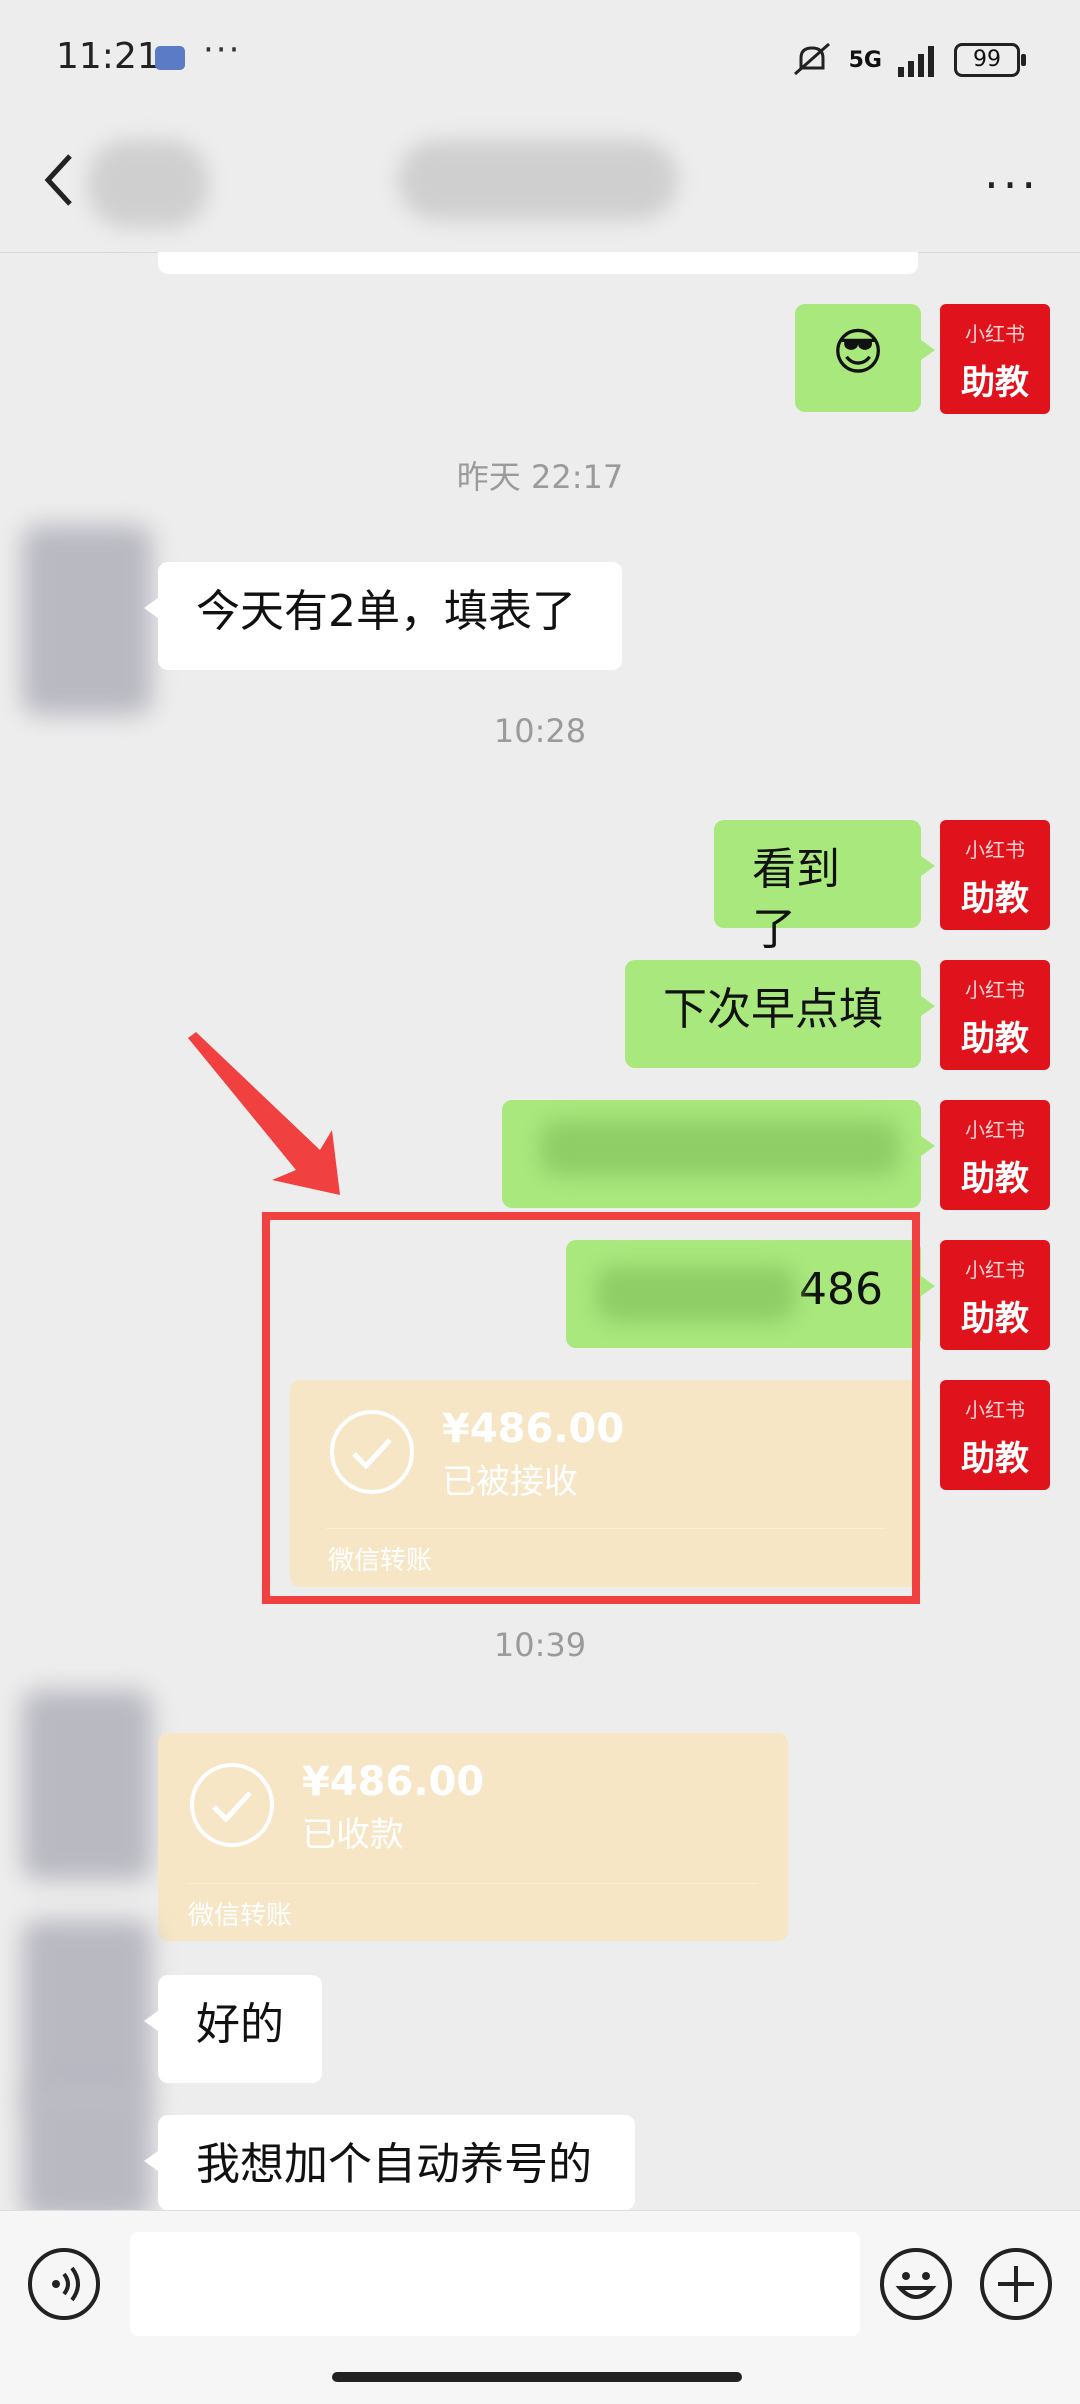 This screenshot has height=2404, width=1080. I want to click on message-bubble-me-blurred, so click(718, 1154).